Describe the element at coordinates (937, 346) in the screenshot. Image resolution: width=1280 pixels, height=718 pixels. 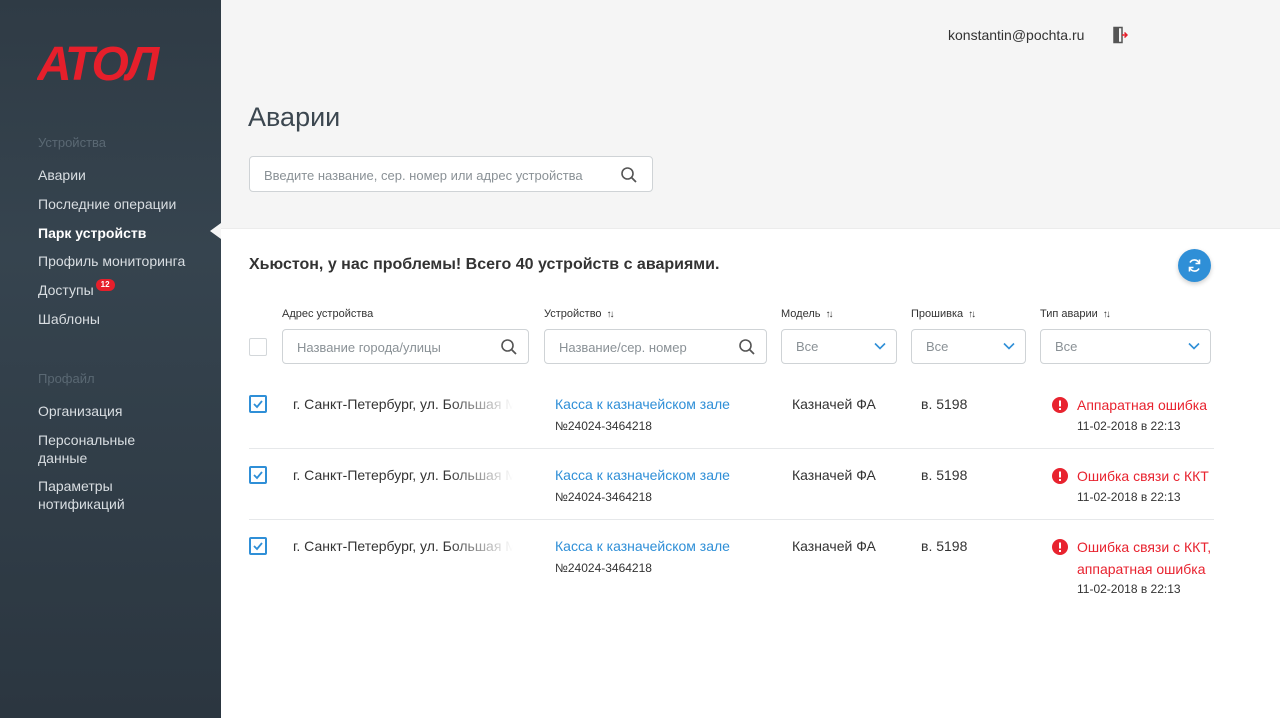
I see `firmware-select-value: Все` at that location.